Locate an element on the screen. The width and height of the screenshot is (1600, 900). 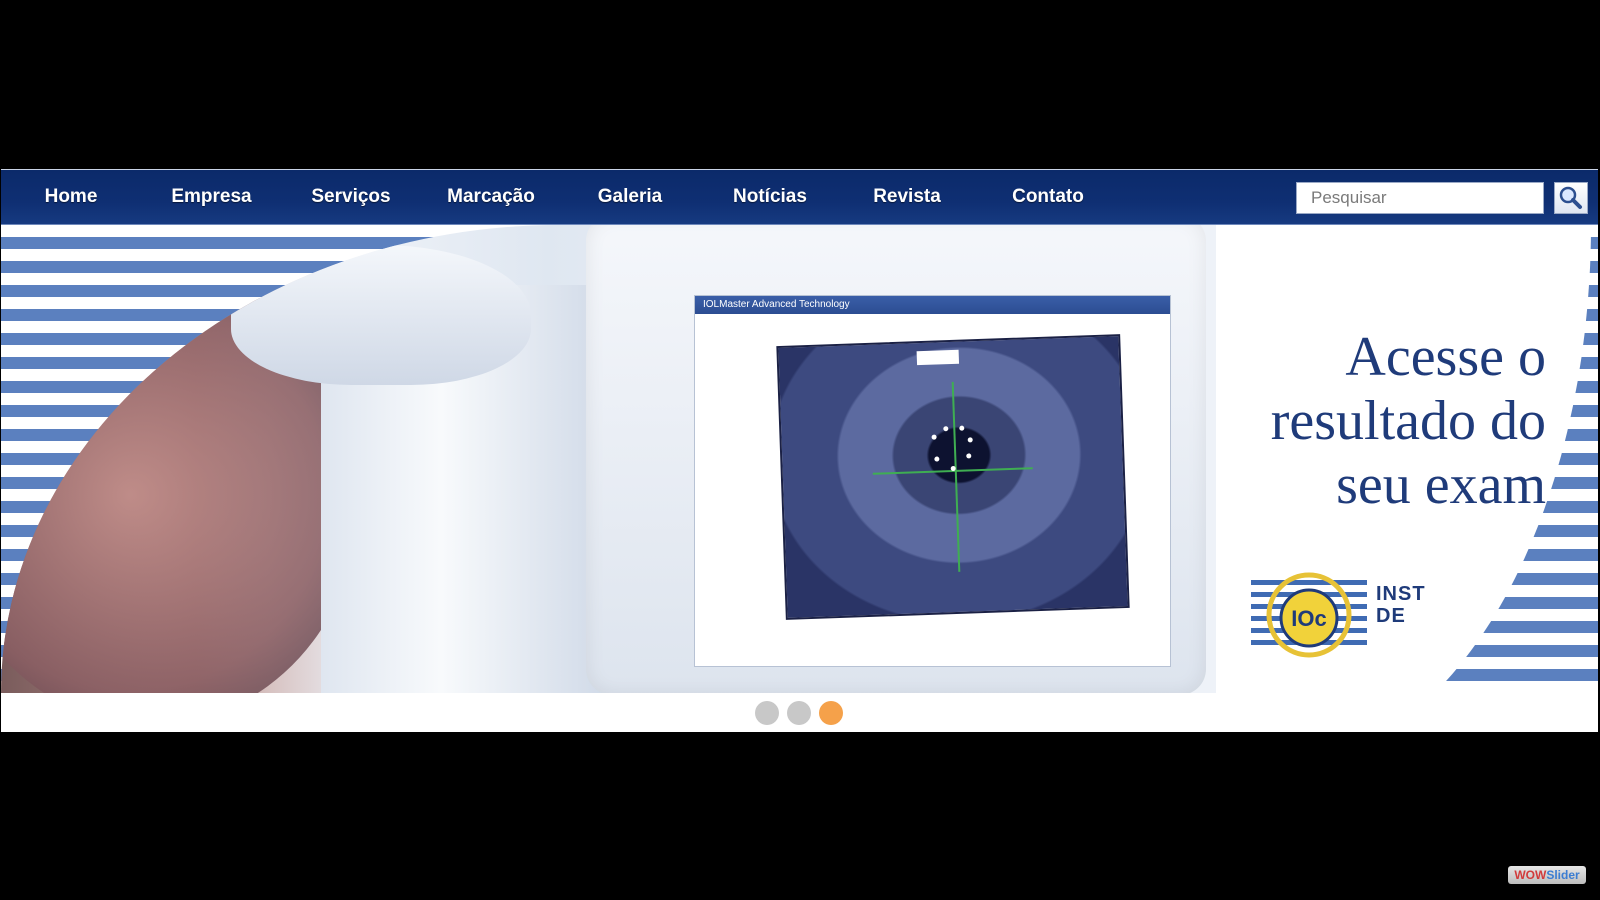
nav-item-noticias: Notícias is located at coordinates (770, 197).